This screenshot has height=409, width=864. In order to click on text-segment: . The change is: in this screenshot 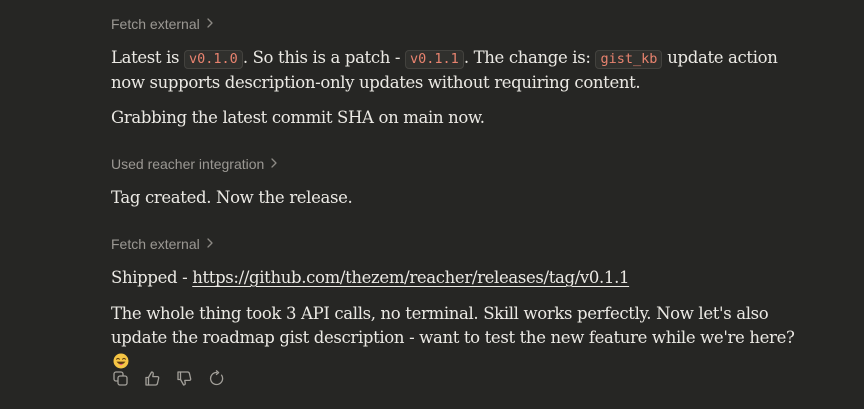, I will do `click(529, 57)`.